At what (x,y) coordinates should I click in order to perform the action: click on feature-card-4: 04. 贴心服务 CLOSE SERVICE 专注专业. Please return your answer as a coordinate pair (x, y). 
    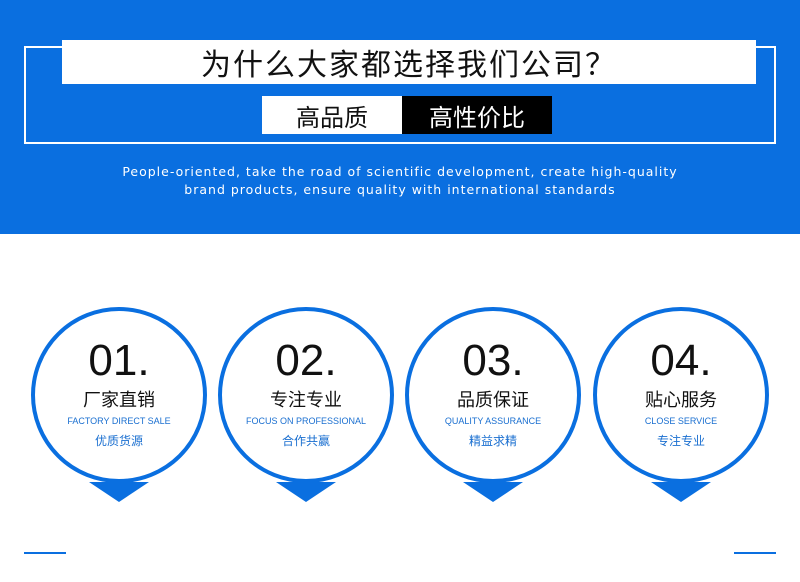
    Looking at the image, I should click on (681, 406).